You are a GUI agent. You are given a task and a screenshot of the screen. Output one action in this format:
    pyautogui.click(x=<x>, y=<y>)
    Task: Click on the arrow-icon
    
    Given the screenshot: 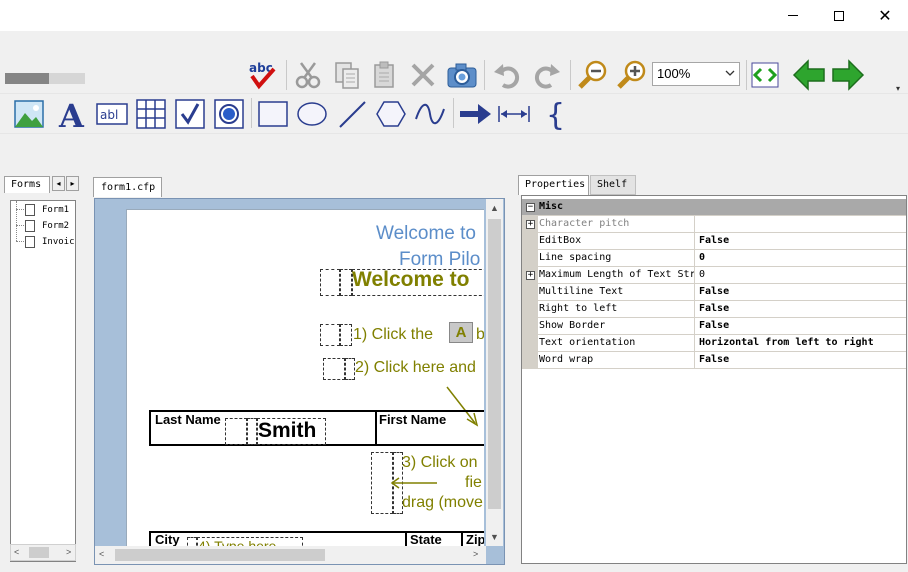 What is the action you would take?
    pyautogui.click(x=475, y=114)
    